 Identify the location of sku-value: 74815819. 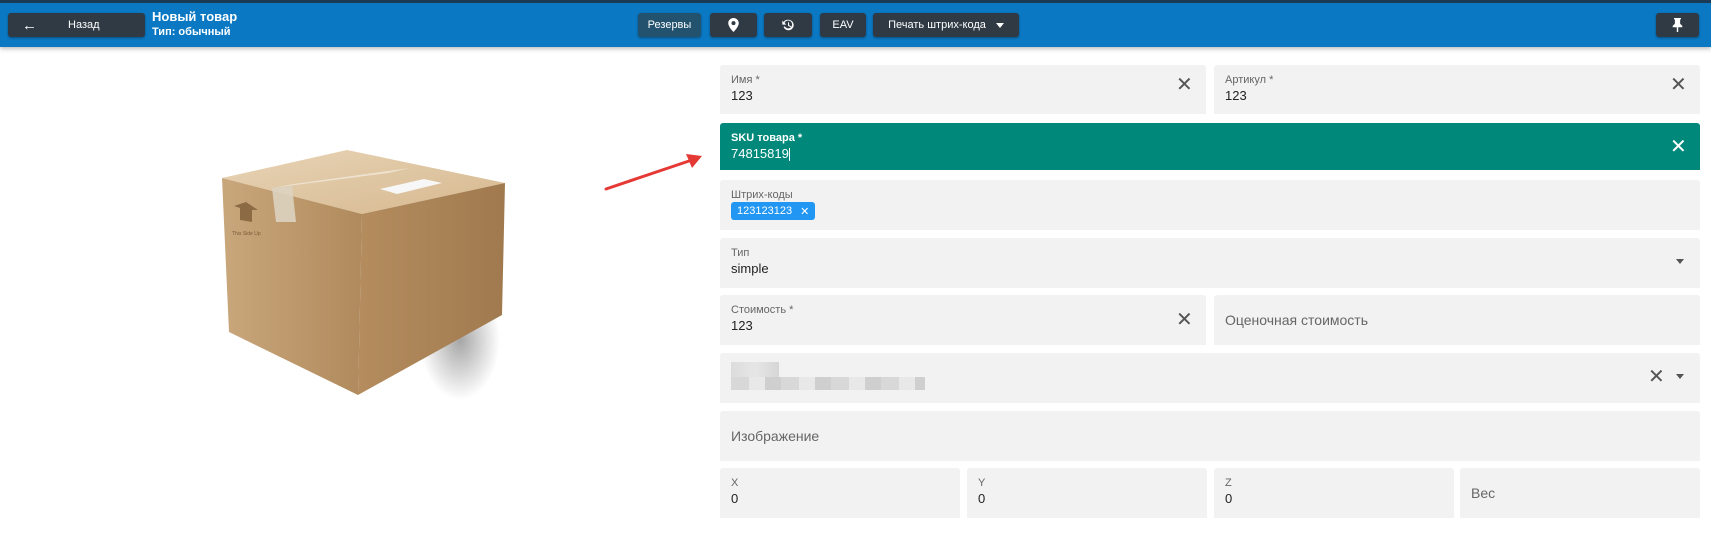
(760, 153).